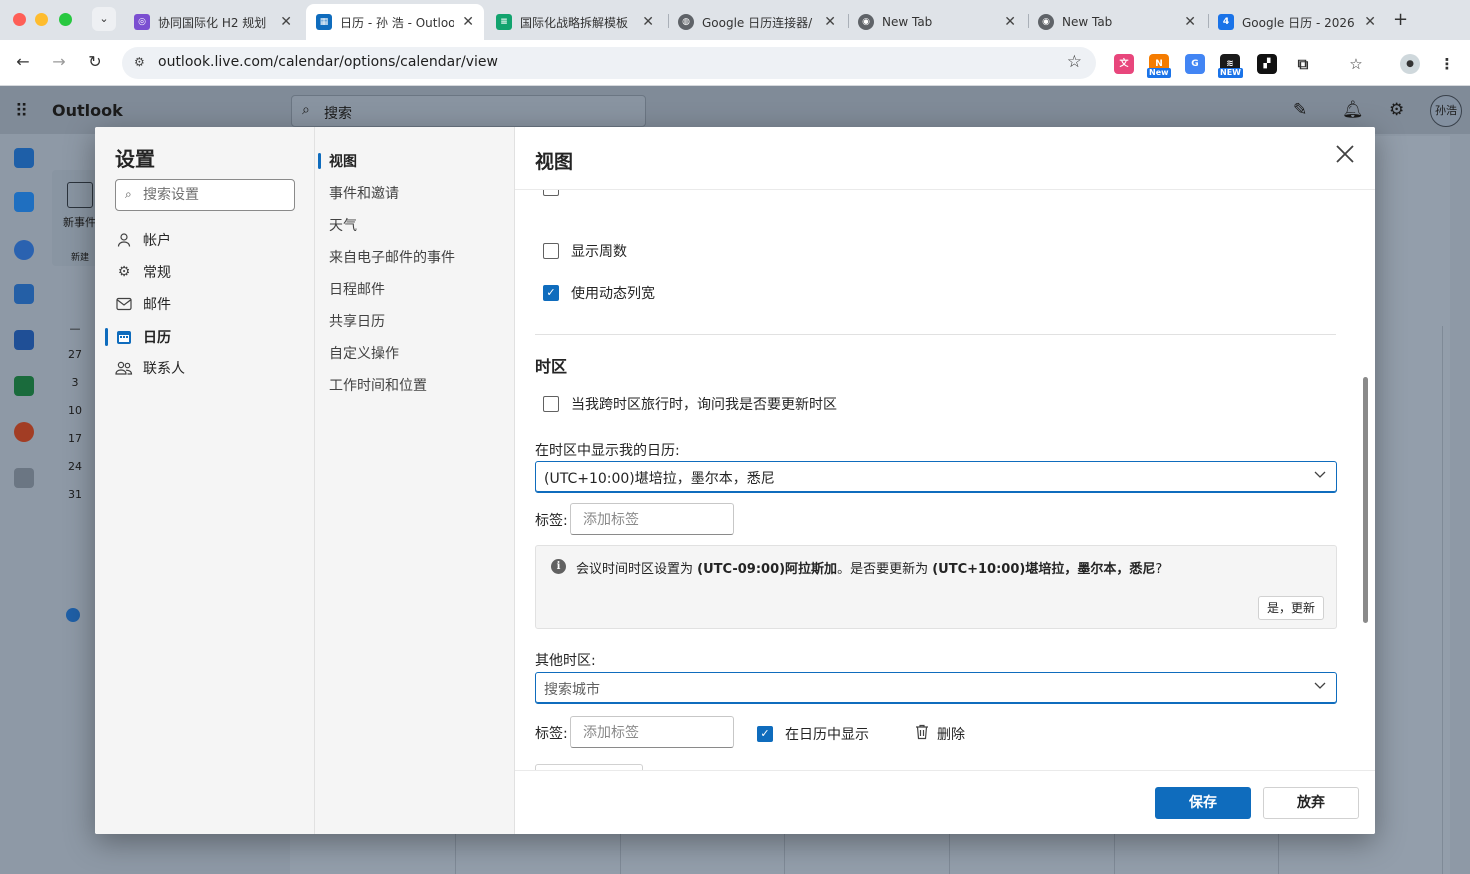 Image resolution: width=1470 pixels, height=874 pixels. I want to click on profile-avatar-icon: ●, so click(1410, 64).